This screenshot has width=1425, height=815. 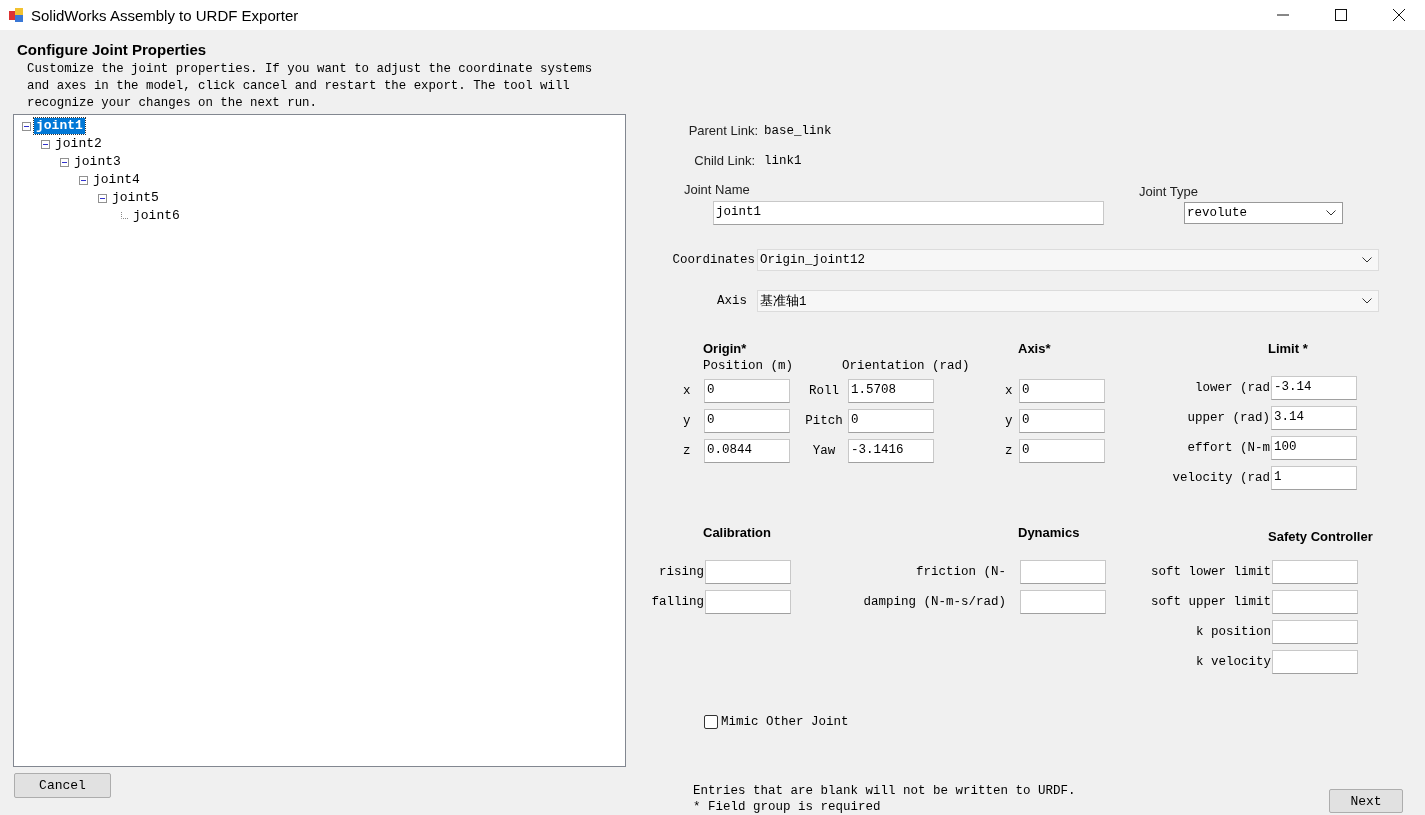 What do you see at coordinates (59, 126) in the screenshot?
I see `tree-item: joint1` at bounding box center [59, 126].